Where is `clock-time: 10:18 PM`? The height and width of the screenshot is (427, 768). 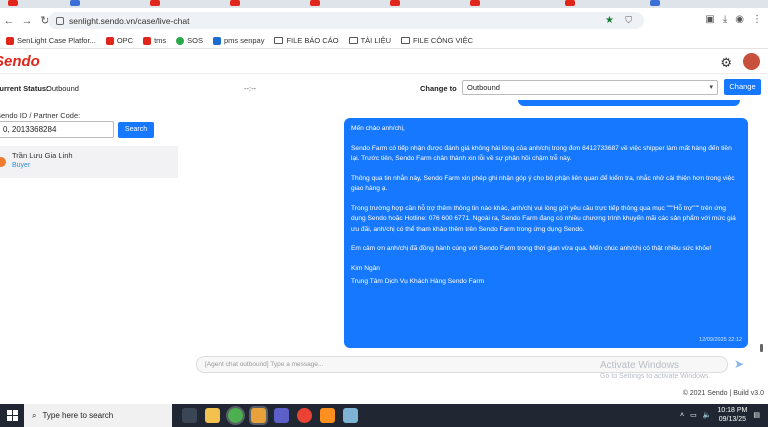 clock-time: 10:18 PM is located at coordinates (732, 410).